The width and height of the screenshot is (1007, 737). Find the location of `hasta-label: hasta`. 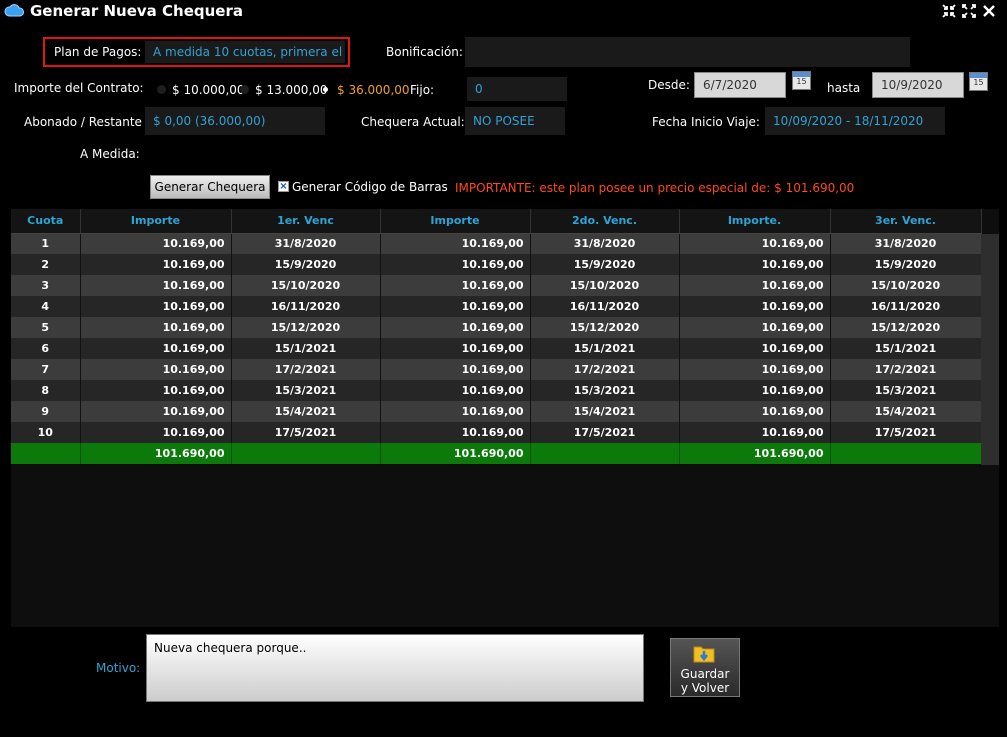

hasta-label: hasta is located at coordinates (844, 88).